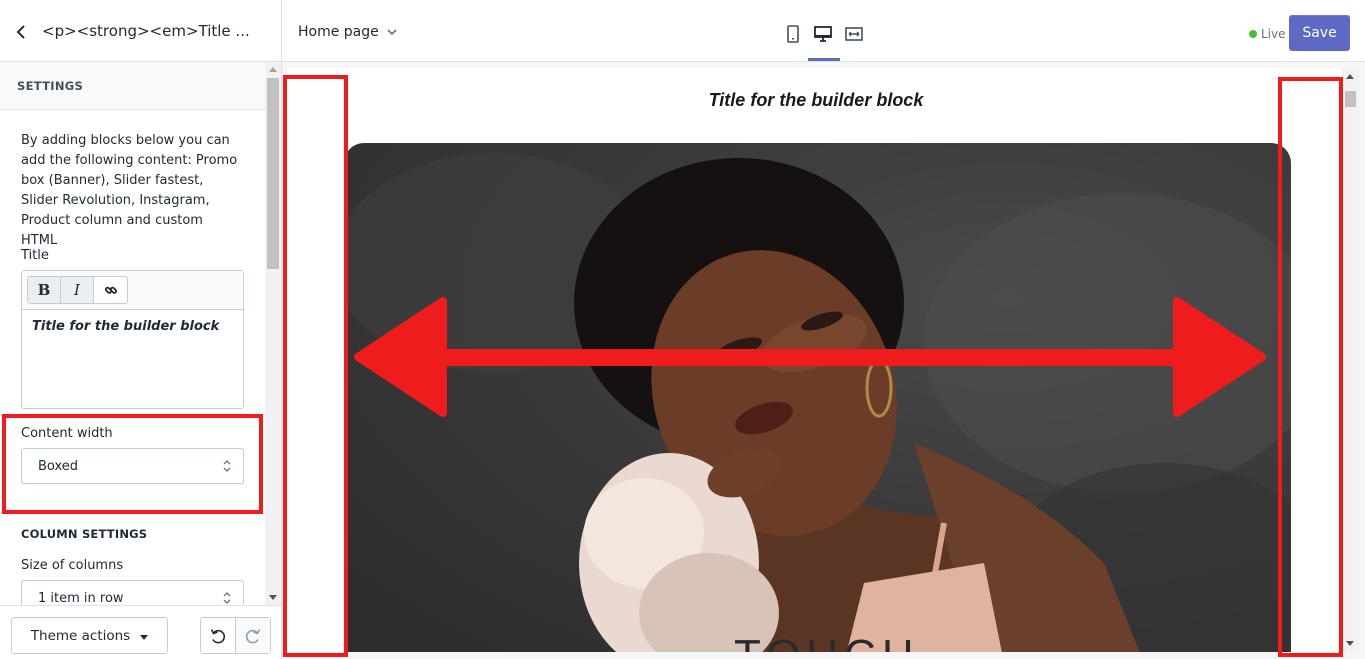  Describe the element at coordinates (44, 290) in the screenshot. I see `bold-button: B` at that location.